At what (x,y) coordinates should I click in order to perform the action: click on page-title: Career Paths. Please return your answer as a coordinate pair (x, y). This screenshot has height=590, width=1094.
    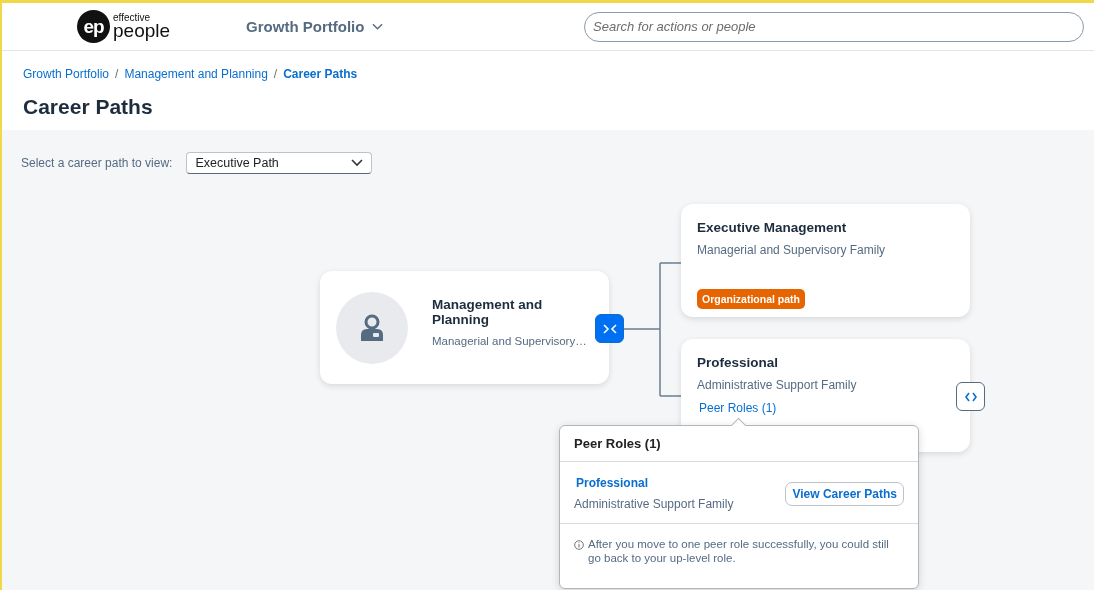
    Looking at the image, I should click on (88, 107).